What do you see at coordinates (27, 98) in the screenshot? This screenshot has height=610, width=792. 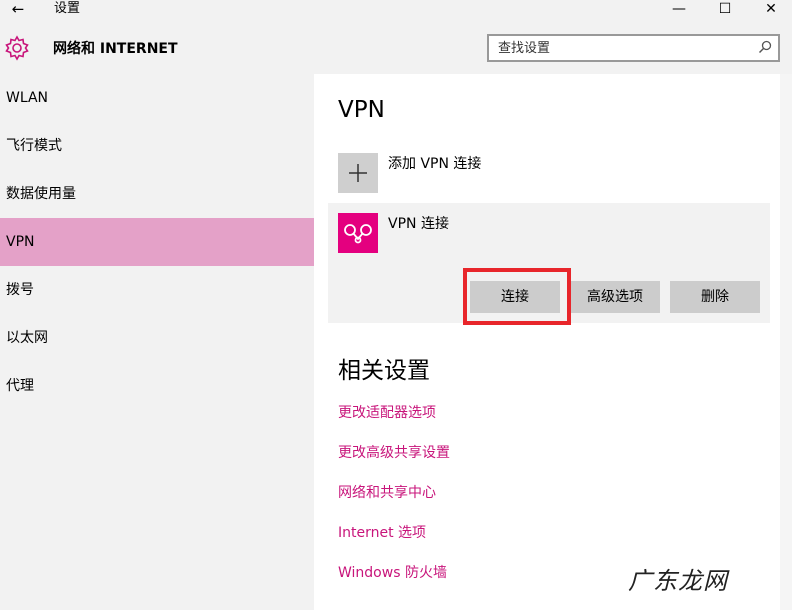 I see `sidebar-item-label: WLAN` at bounding box center [27, 98].